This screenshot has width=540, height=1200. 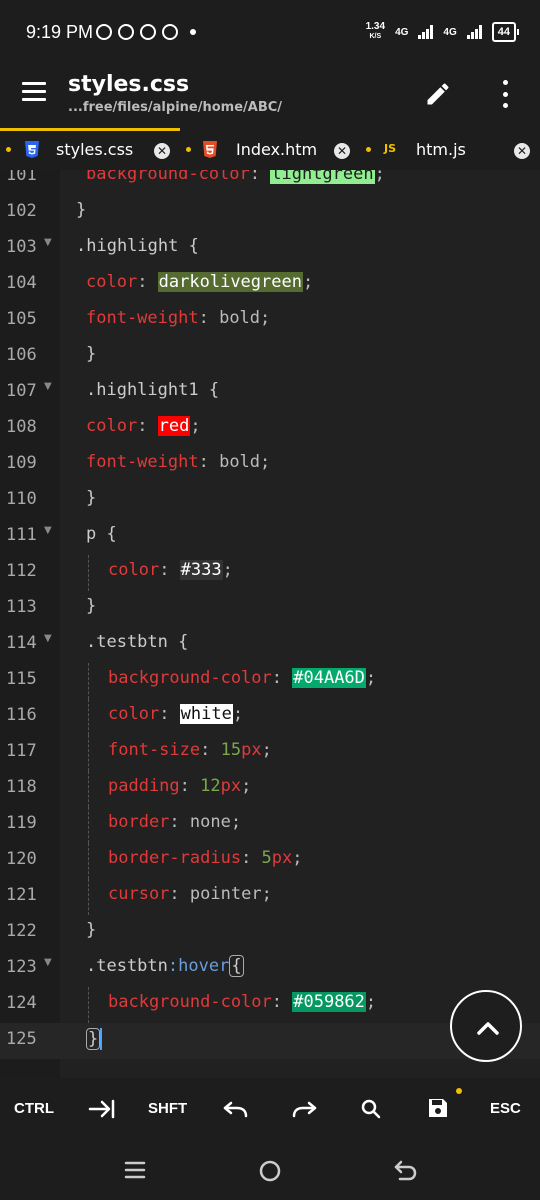 I want to click on css-icon, so click(x=32, y=149).